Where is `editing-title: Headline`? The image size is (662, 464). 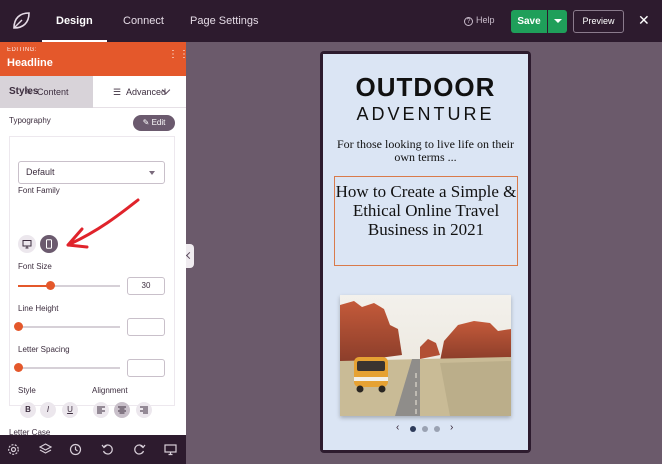 editing-title: Headline is located at coordinates (30, 63).